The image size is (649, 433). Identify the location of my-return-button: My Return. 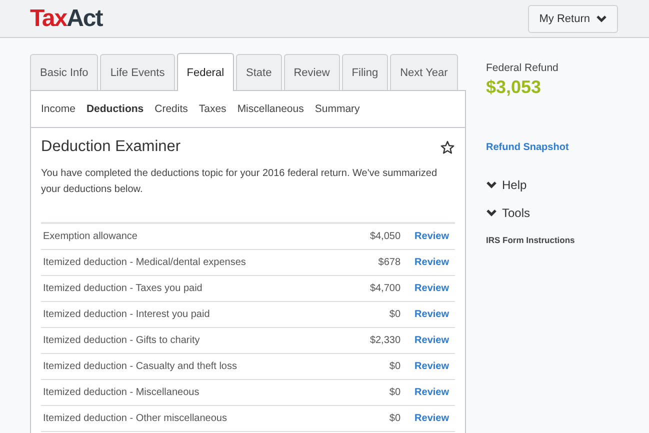
(573, 18).